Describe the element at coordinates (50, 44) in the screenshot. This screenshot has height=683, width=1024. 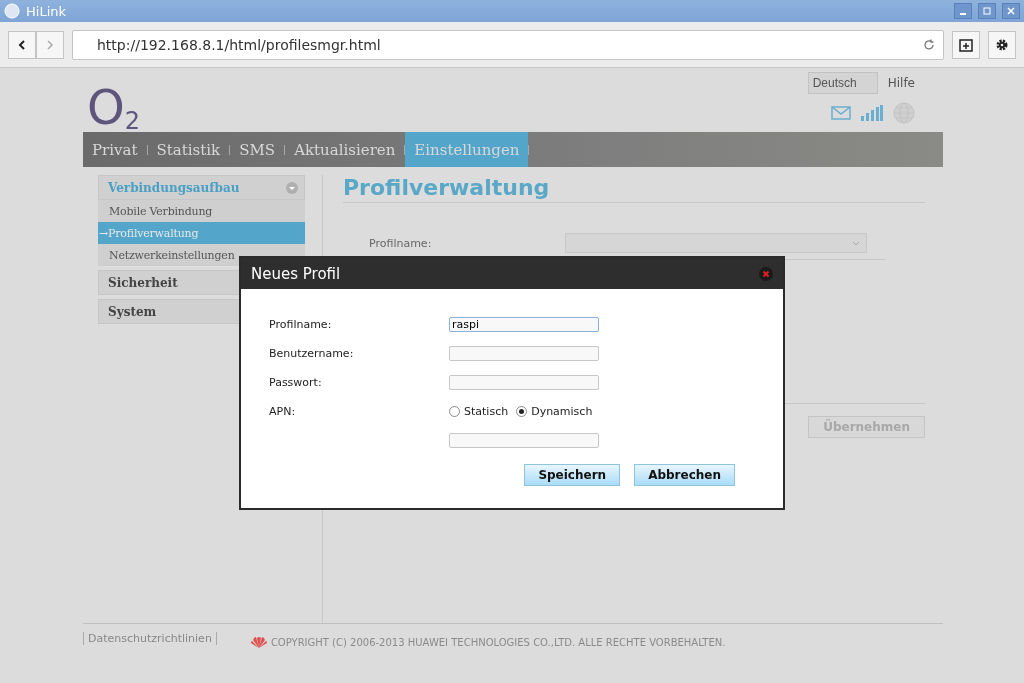
I see `chevron-right-icon` at that location.